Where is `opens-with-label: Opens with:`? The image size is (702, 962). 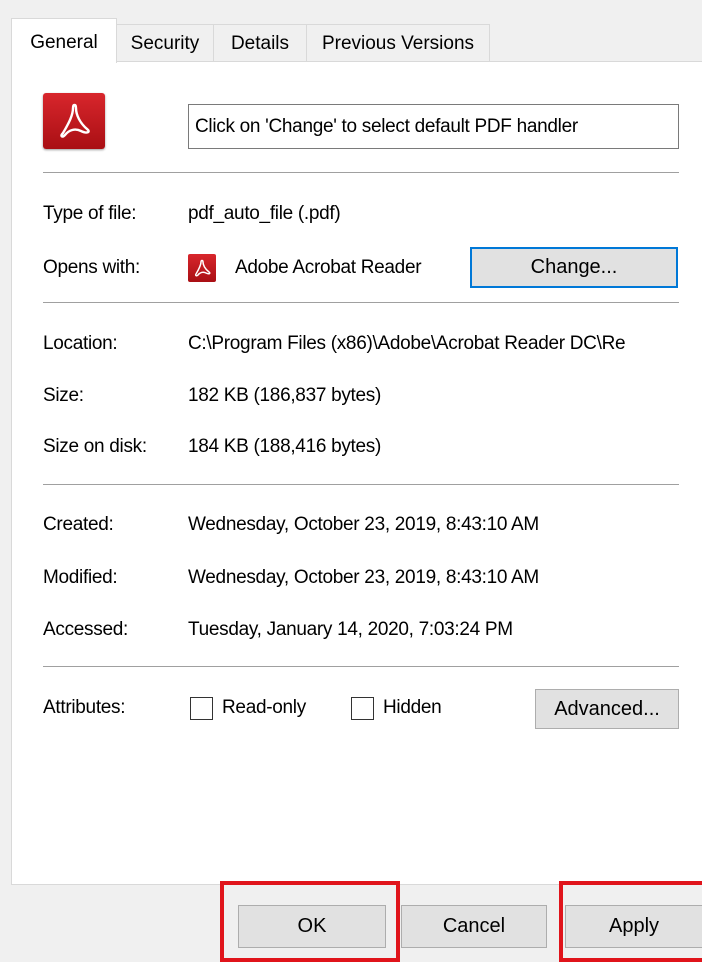
opens-with-label: Opens with: is located at coordinates (92, 267).